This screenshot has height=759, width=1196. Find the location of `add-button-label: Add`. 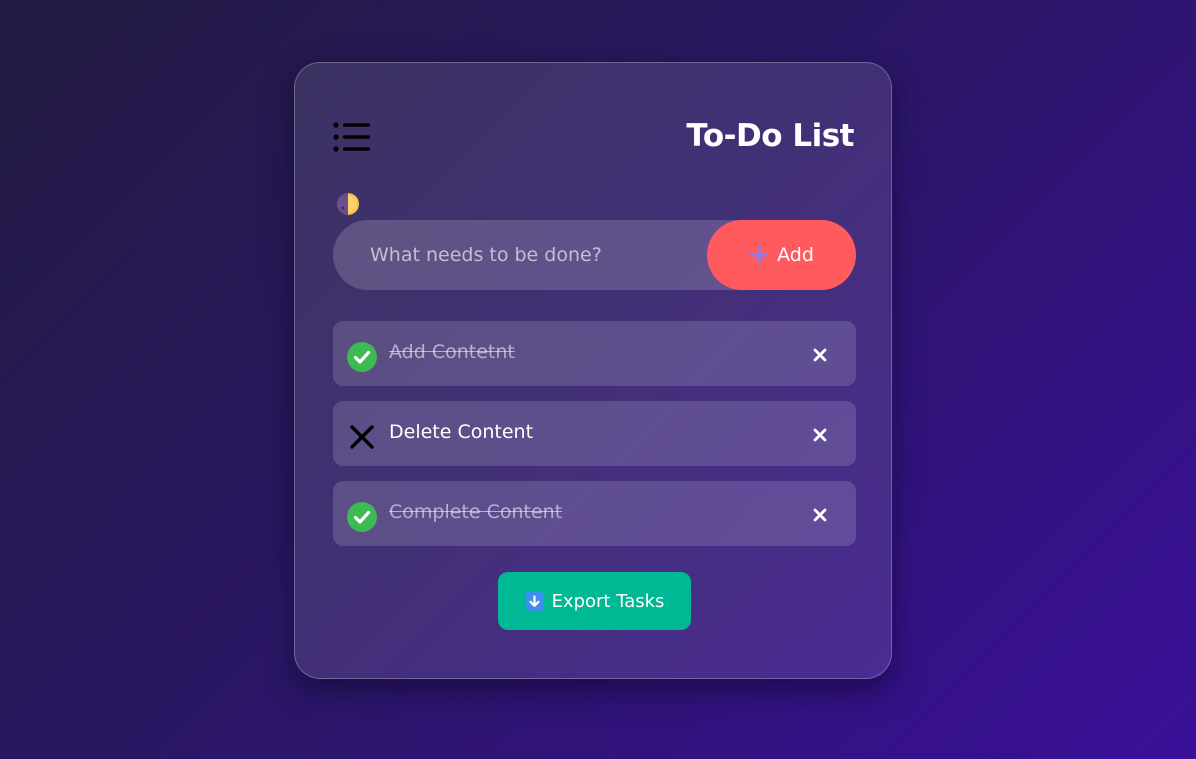

add-button-label: Add is located at coordinates (795, 255).